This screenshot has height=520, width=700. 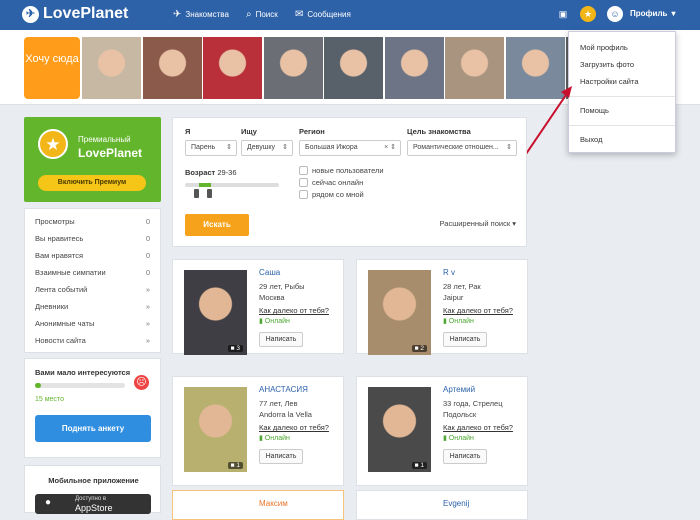 I want to click on profile-card: Максим, so click(x=258, y=505).